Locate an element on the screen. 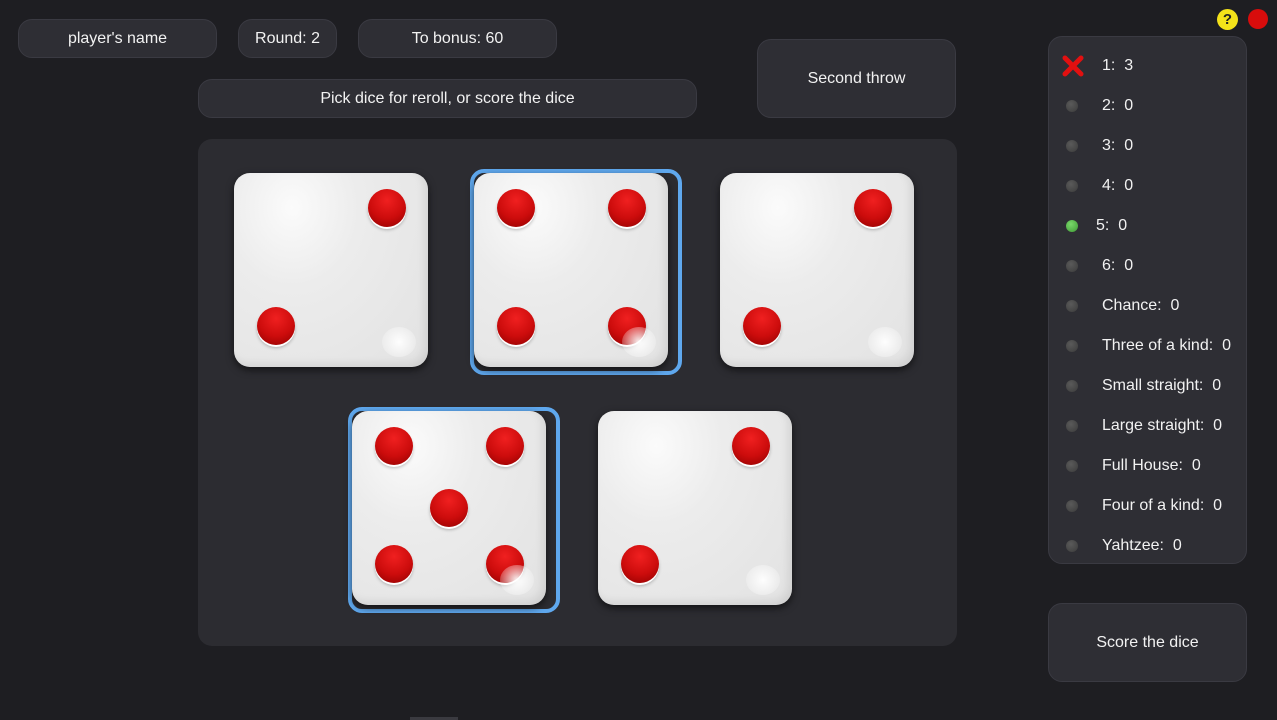 The height and width of the screenshot is (720, 1277). score-row: Small straight: 0 is located at coordinates (1148, 386).